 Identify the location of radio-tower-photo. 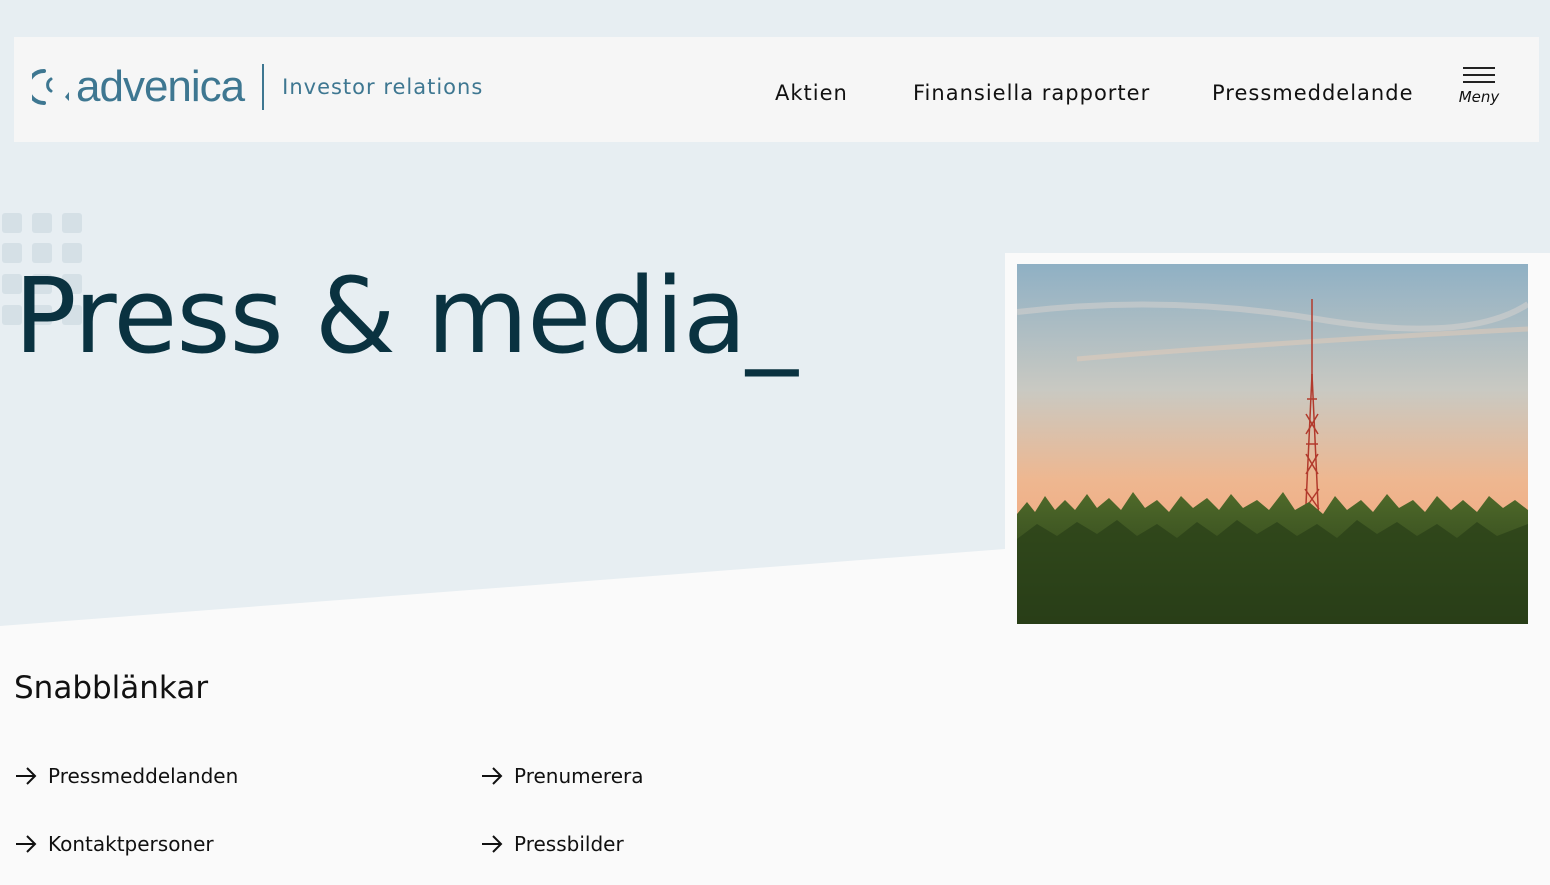
(1272, 444).